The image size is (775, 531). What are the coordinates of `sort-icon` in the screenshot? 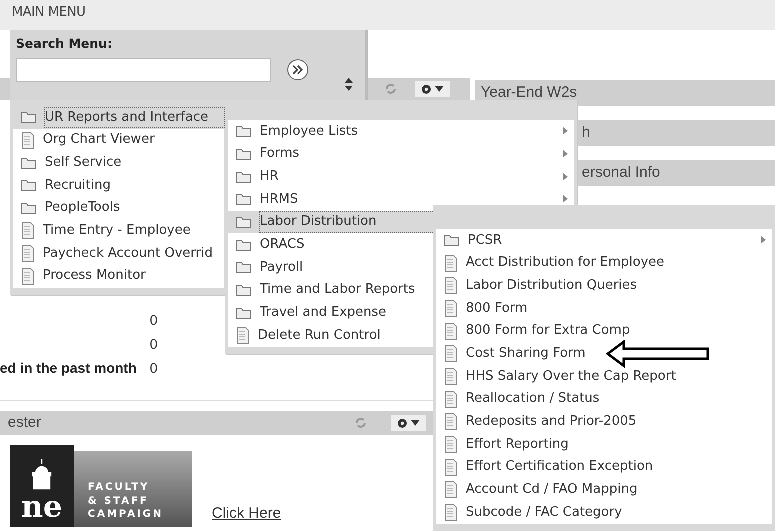 It's located at (349, 84).